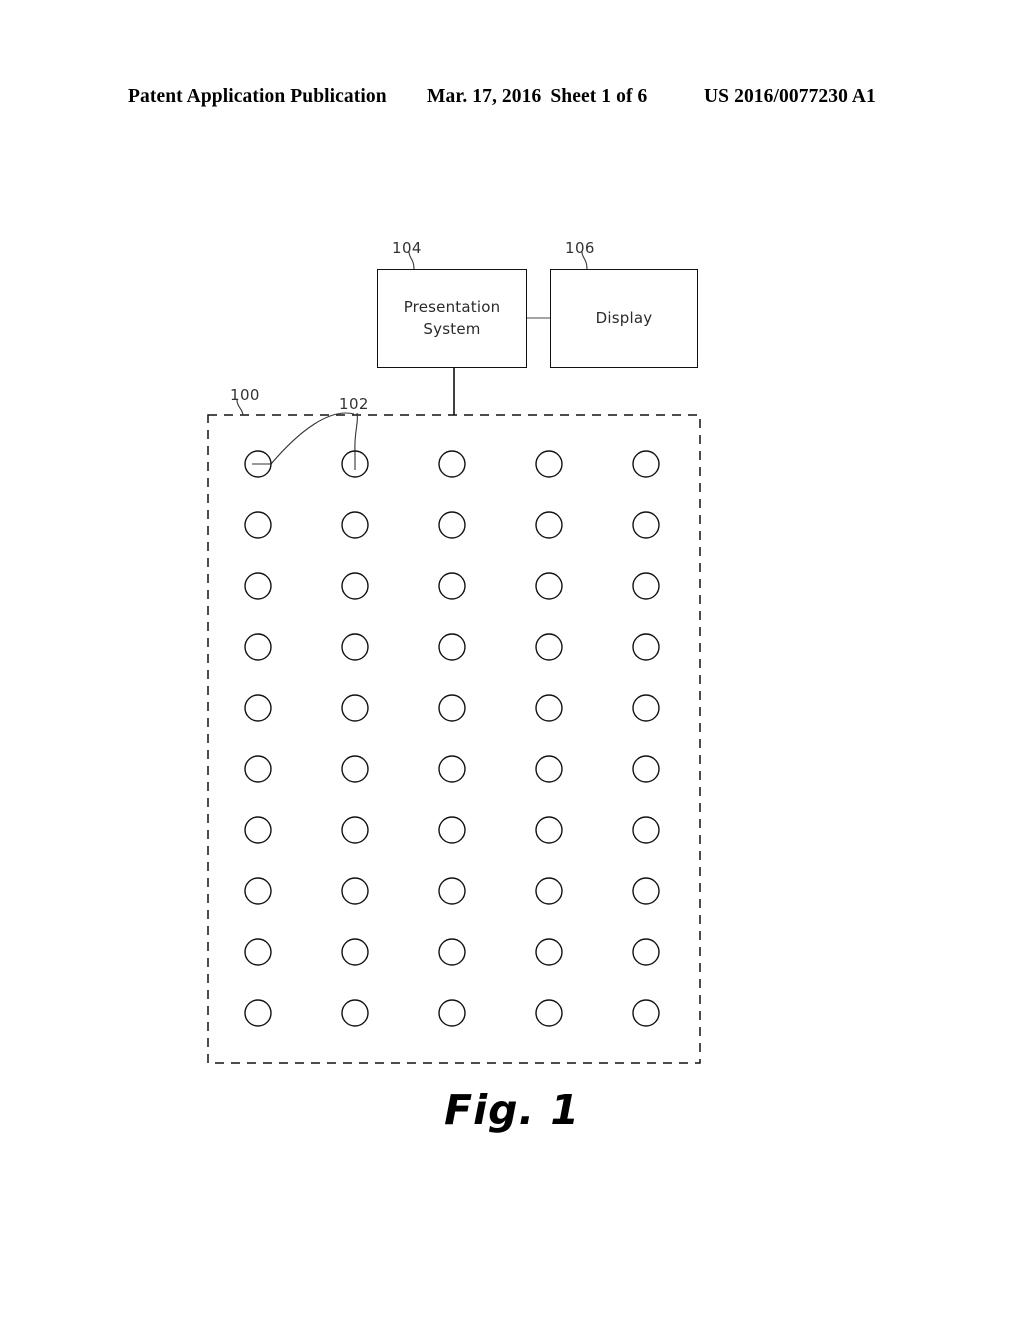 The image size is (1024, 1320). I want to click on leader-line-102-to-circle-b, so click(356, 432).